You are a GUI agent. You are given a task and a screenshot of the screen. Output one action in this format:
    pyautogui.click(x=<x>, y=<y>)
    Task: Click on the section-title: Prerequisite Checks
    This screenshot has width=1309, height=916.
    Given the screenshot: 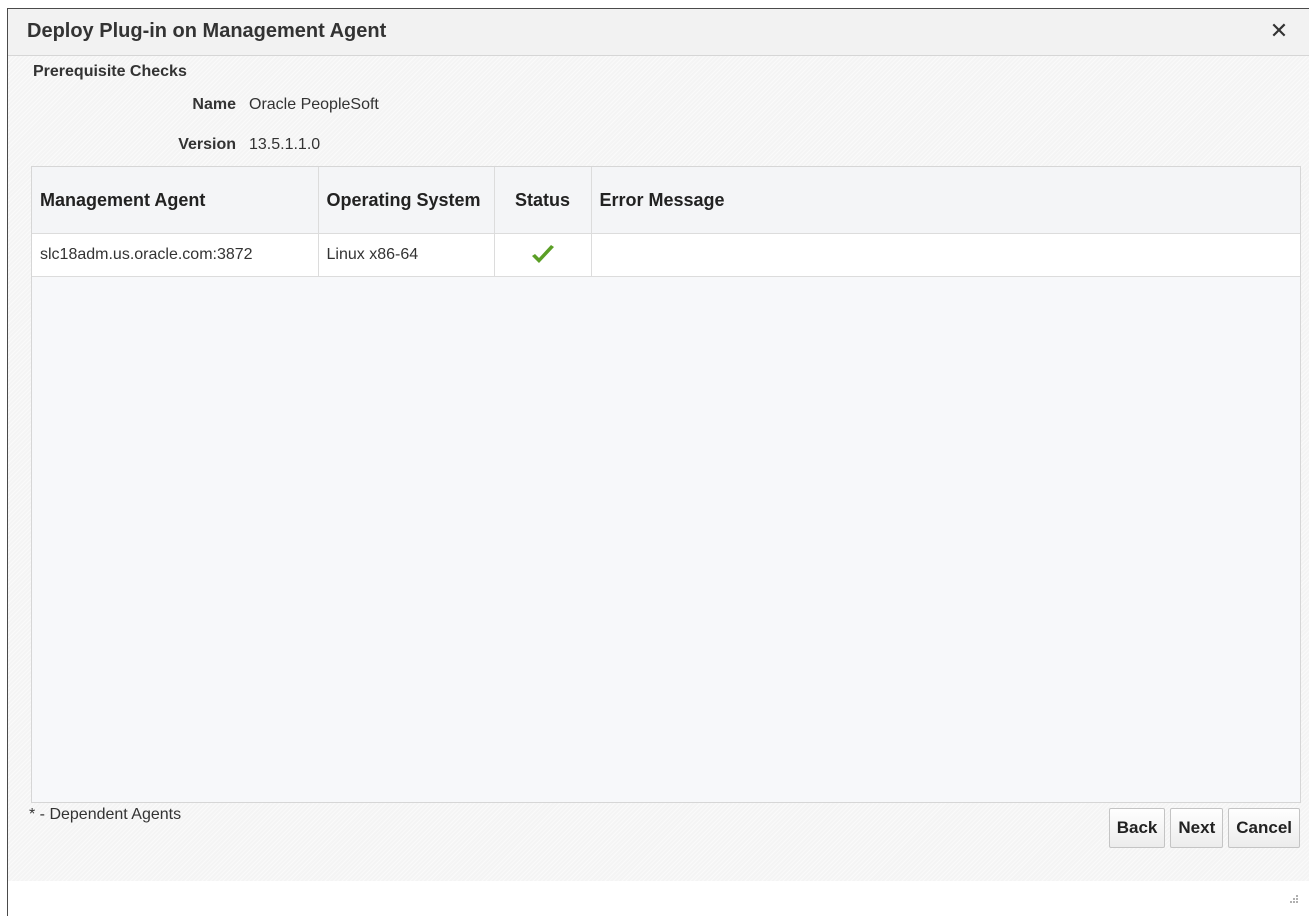 What is the action you would take?
    pyautogui.click(x=110, y=71)
    